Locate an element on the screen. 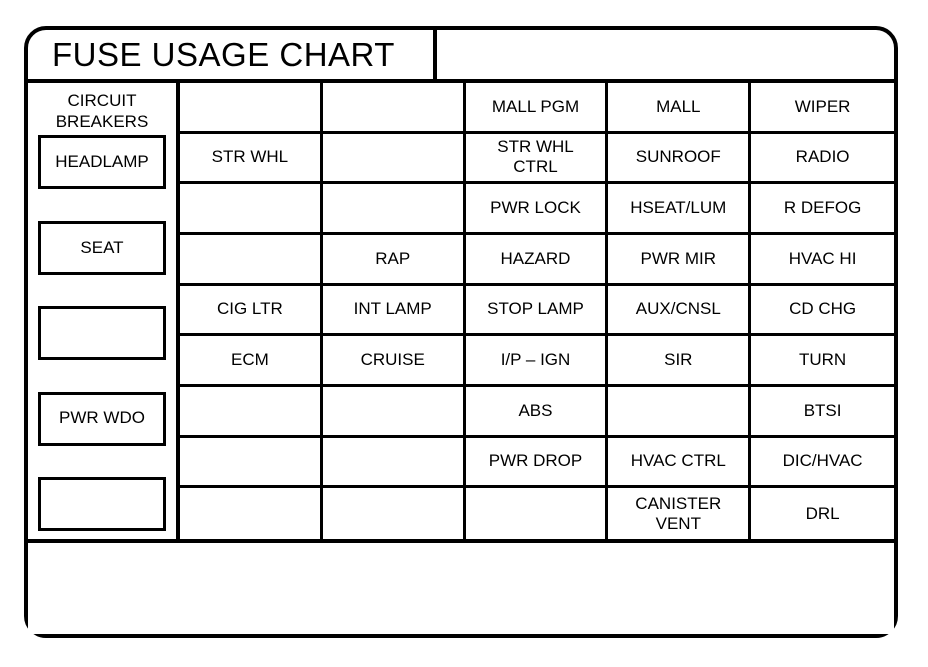  fuse-cell: ABS is located at coordinates (537, 412).